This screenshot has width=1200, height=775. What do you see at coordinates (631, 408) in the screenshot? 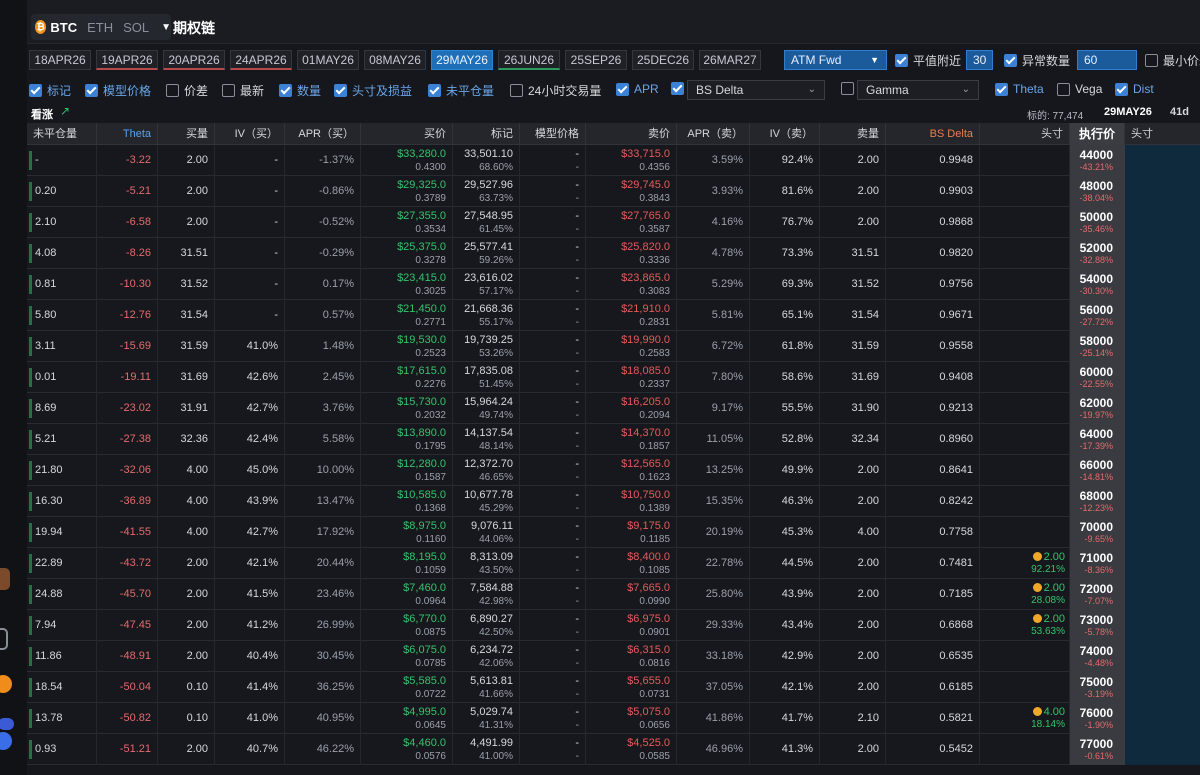
I see `cell-ask: $16,205.0 0.2094` at bounding box center [631, 408].